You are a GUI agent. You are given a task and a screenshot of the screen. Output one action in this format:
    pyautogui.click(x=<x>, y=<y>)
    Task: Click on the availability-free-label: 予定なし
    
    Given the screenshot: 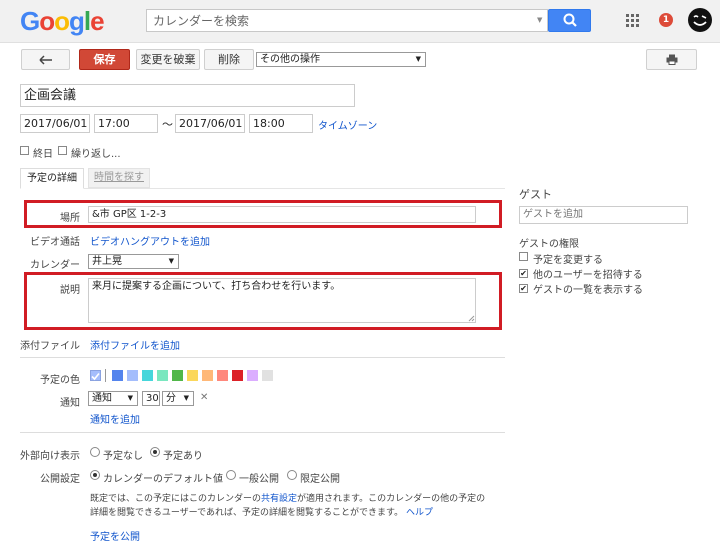 What is the action you would take?
    pyautogui.click(x=123, y=456)
    